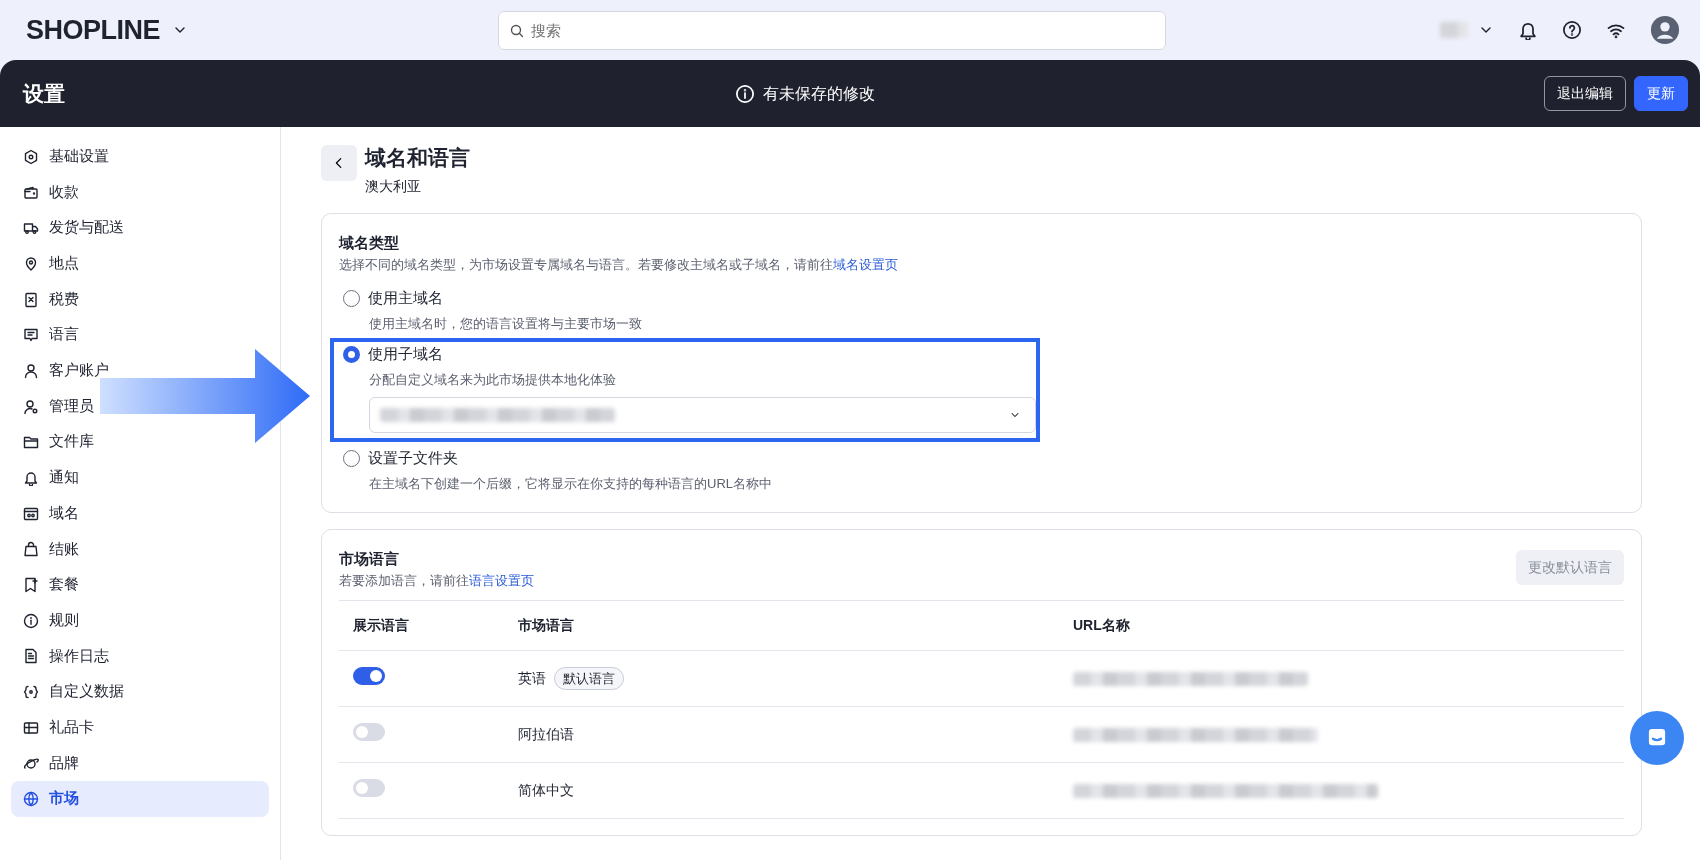 Image resolution: width=1700 pixels, height=860 pixels. What do you see at coordinates (413, 458) in the screenshot?
I see `radio-label: 设置子文件夹` at bounding box center [413, 458].